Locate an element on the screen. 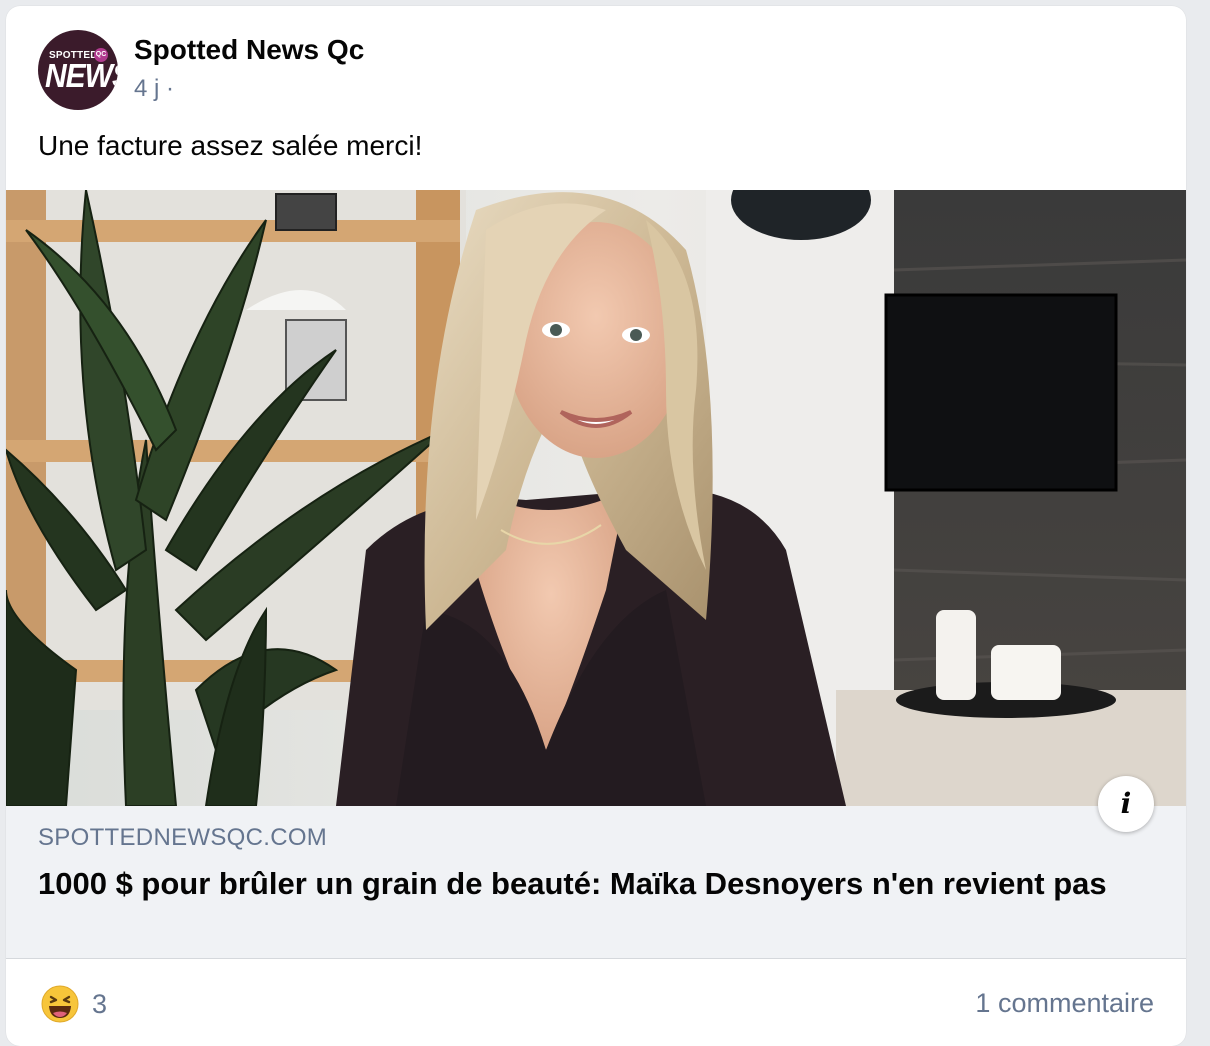 This screenshot has width=1210, height=1046. reaction-count: 3 is located at coordinates (100, 1003).